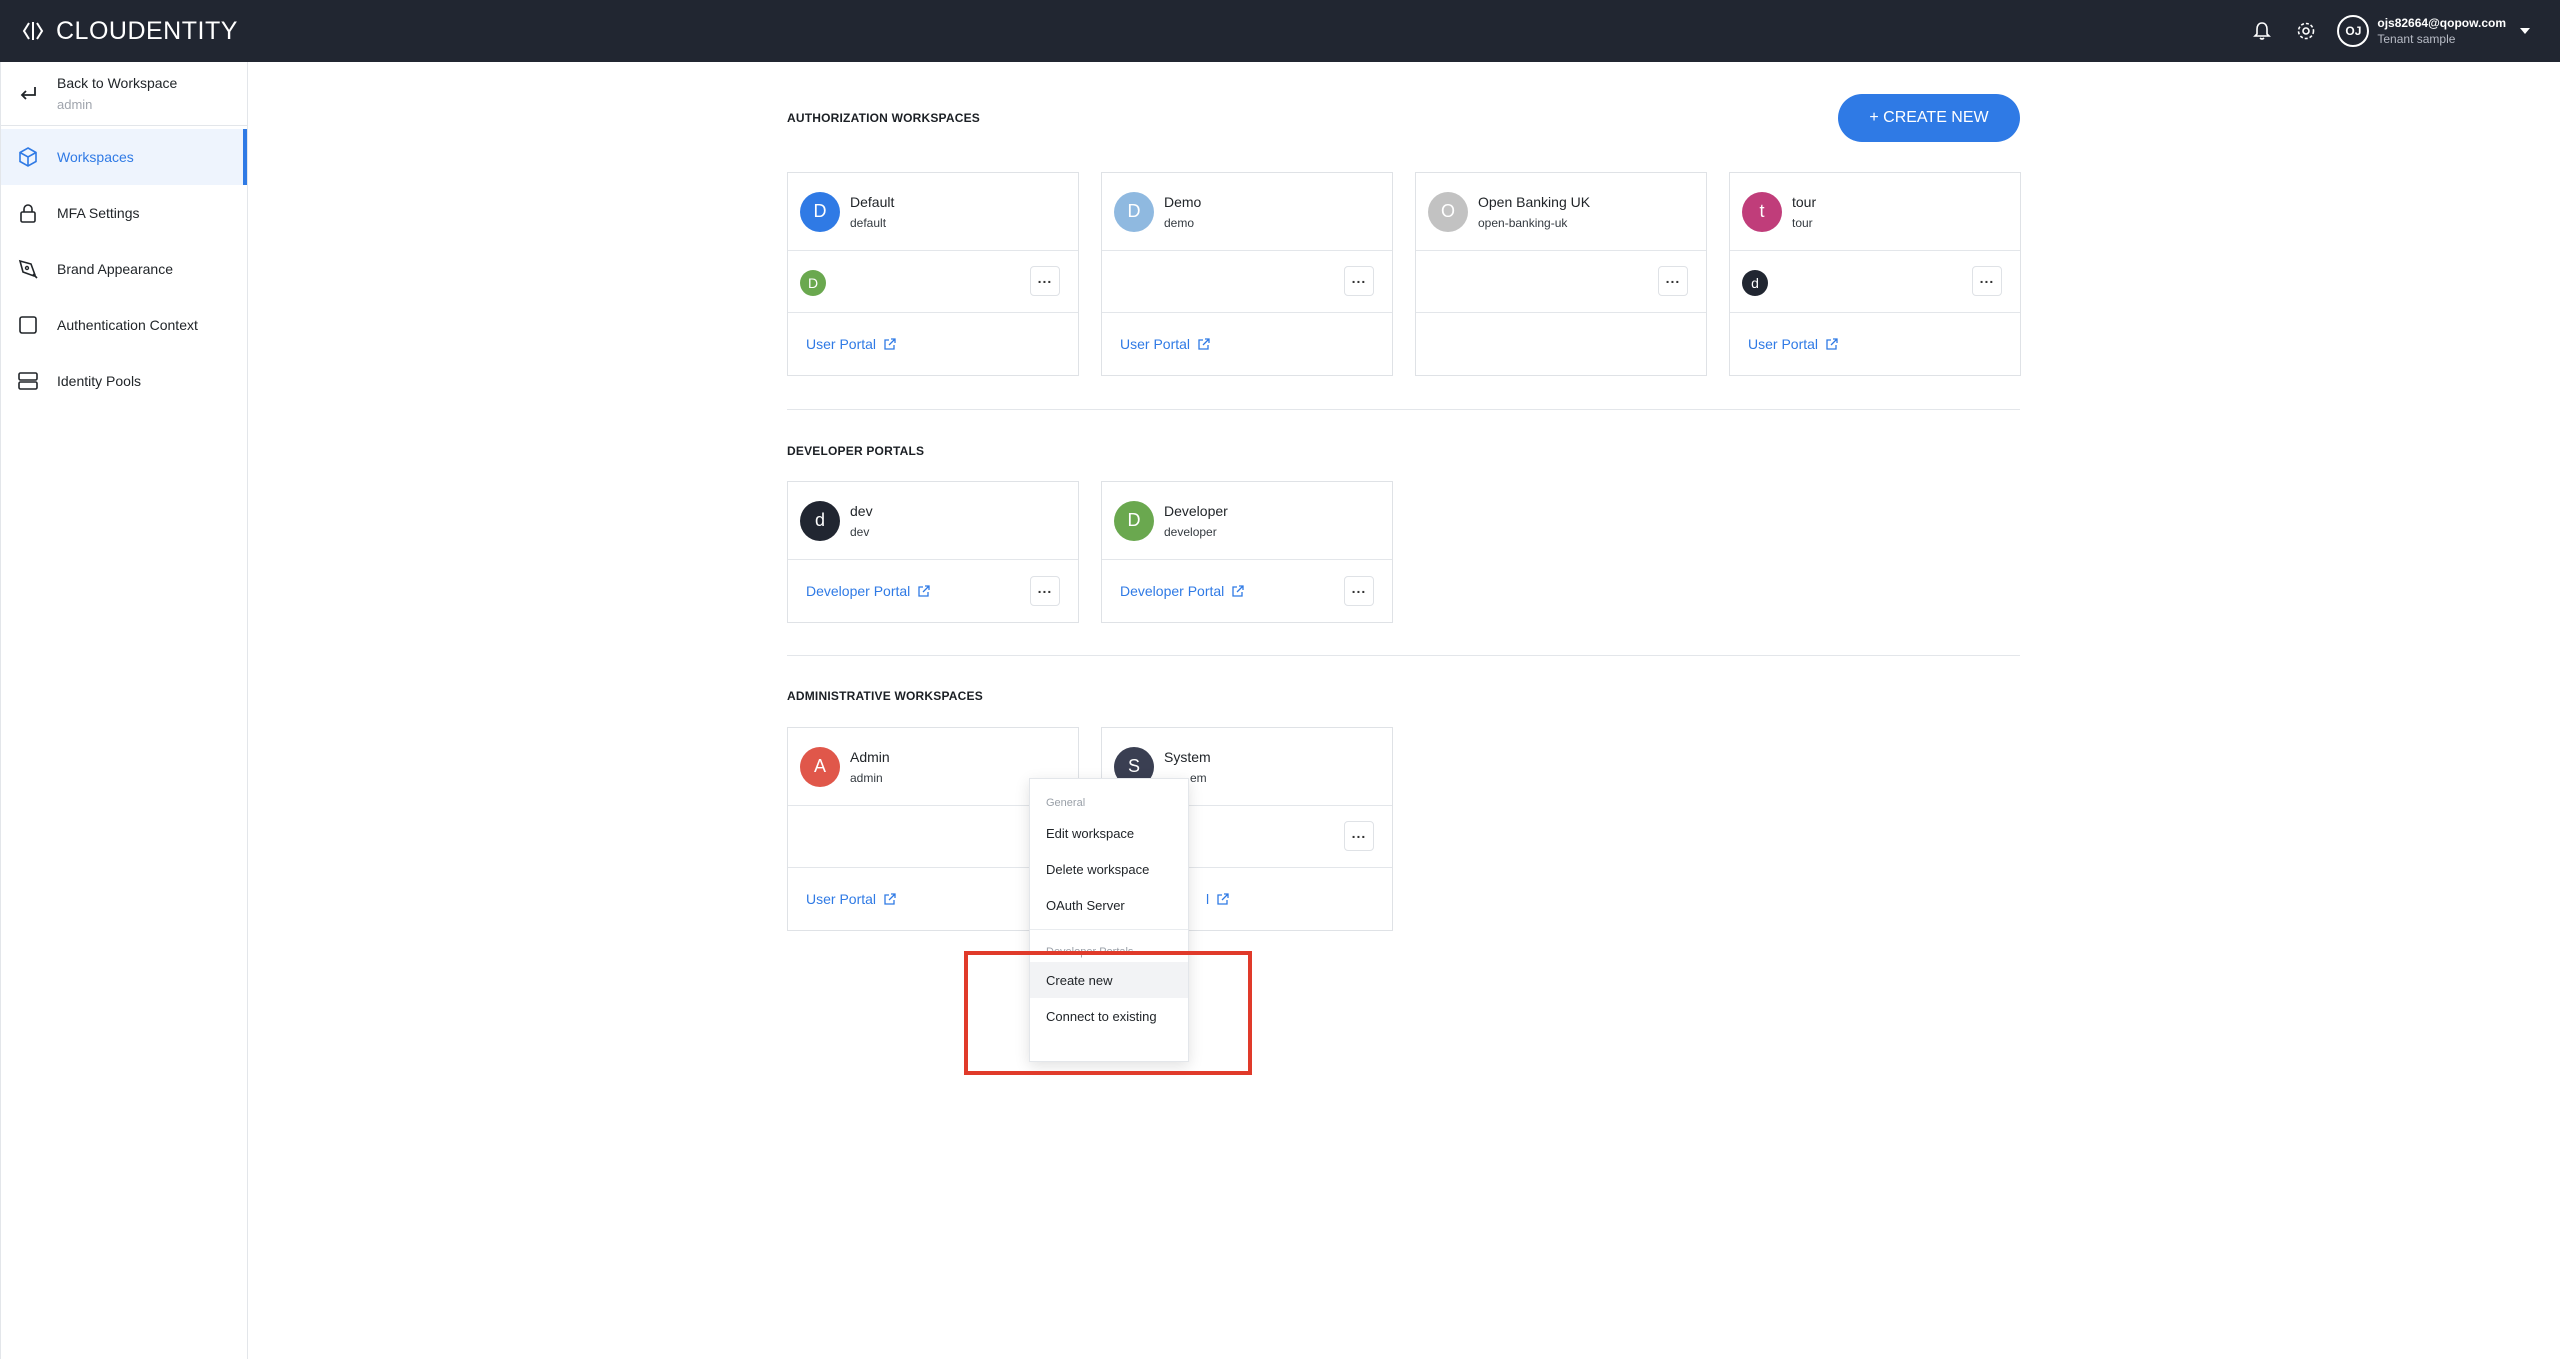  Describe the element at coordinates (868, 222) in the screenshot. I see `workspace-id: default` at that location.